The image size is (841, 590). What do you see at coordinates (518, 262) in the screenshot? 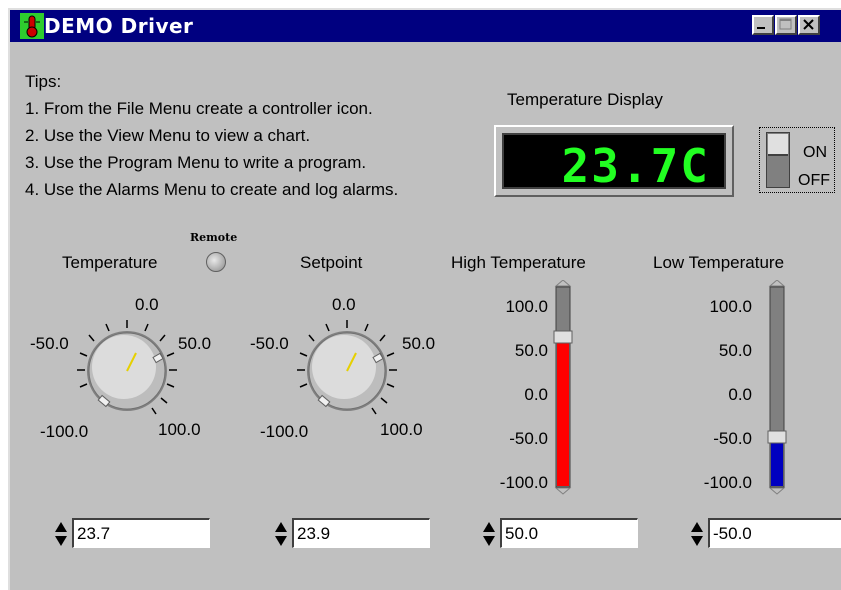
I see `high-temperature-label: High Temperature` at bounding box center [518, 262].